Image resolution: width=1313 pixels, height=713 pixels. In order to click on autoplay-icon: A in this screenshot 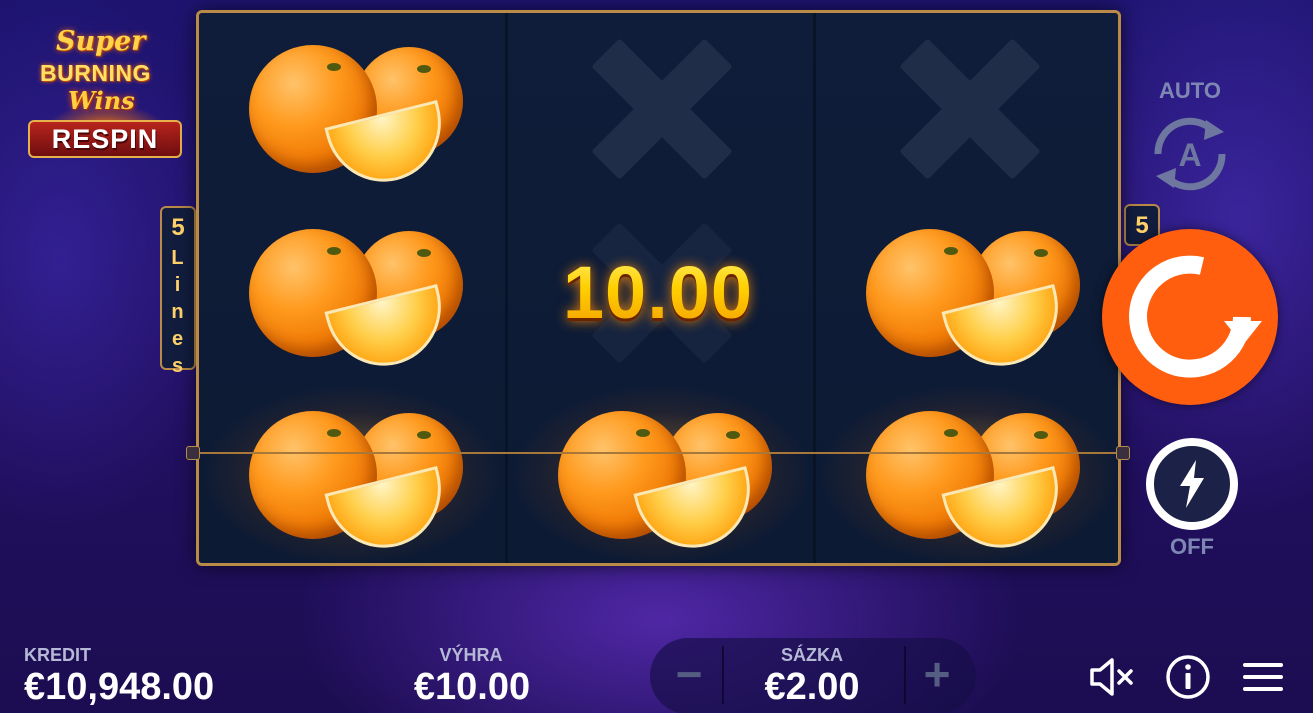, I will do `click(1190, 154)`.